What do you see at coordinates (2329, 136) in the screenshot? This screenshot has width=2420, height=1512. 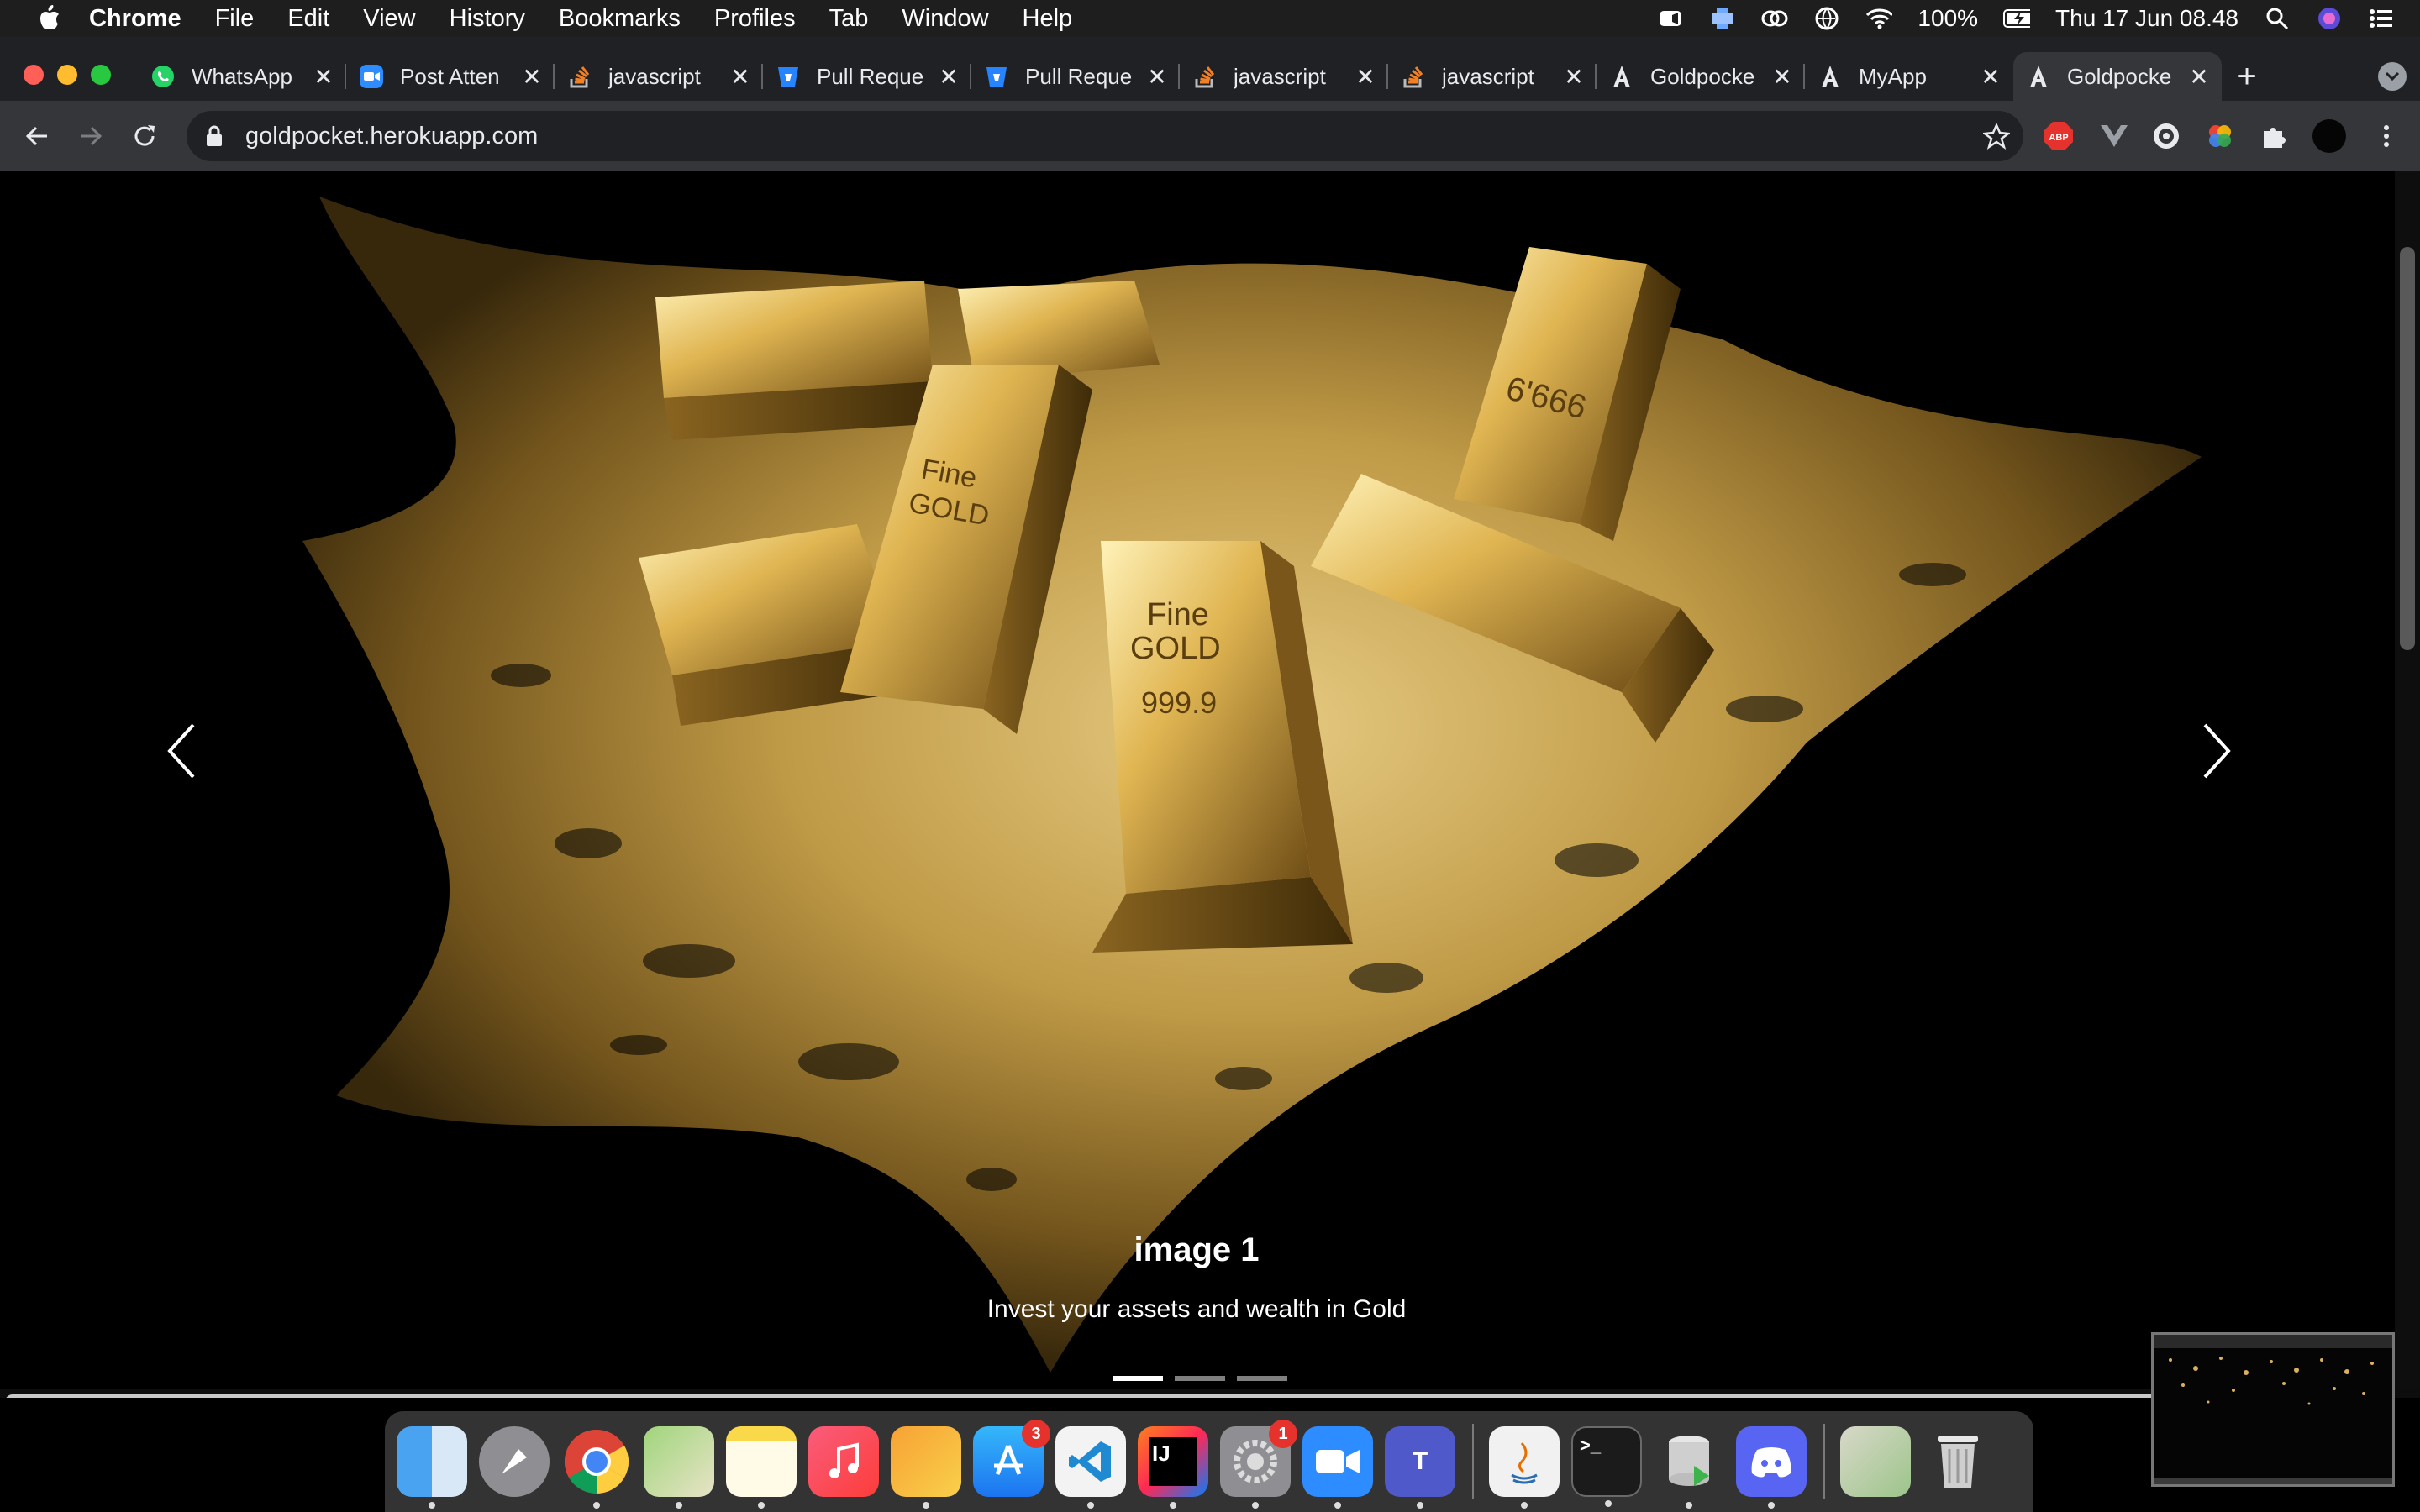 I see `profile-avatar` at bounding box center [2329, 136].